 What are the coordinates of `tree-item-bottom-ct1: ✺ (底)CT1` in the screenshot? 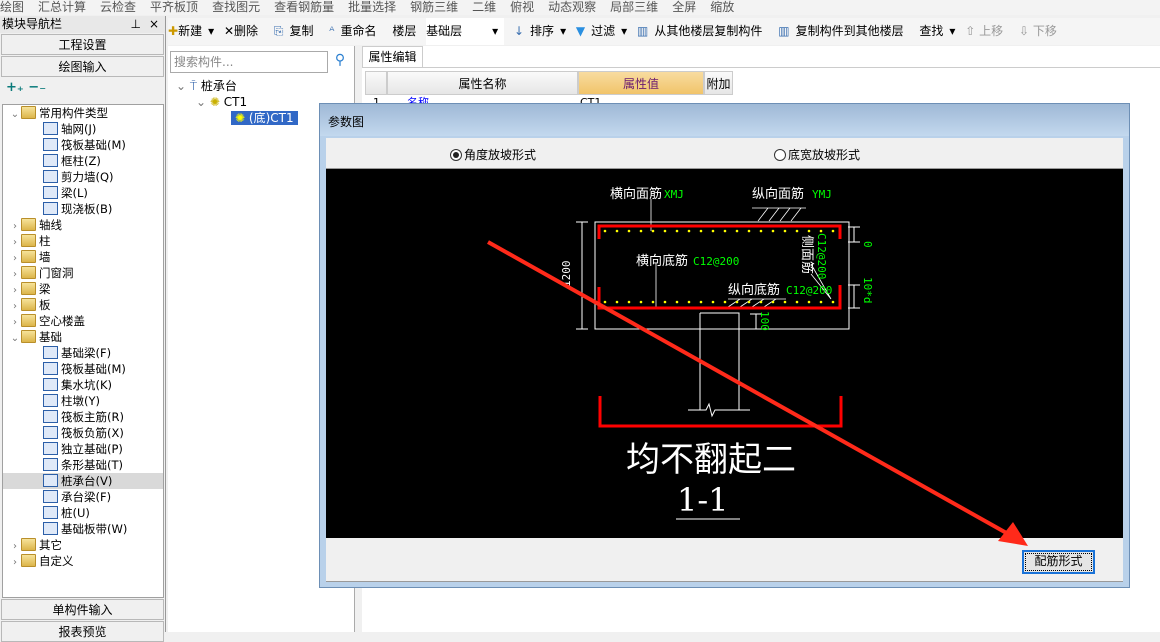 It's located at (264, 118).